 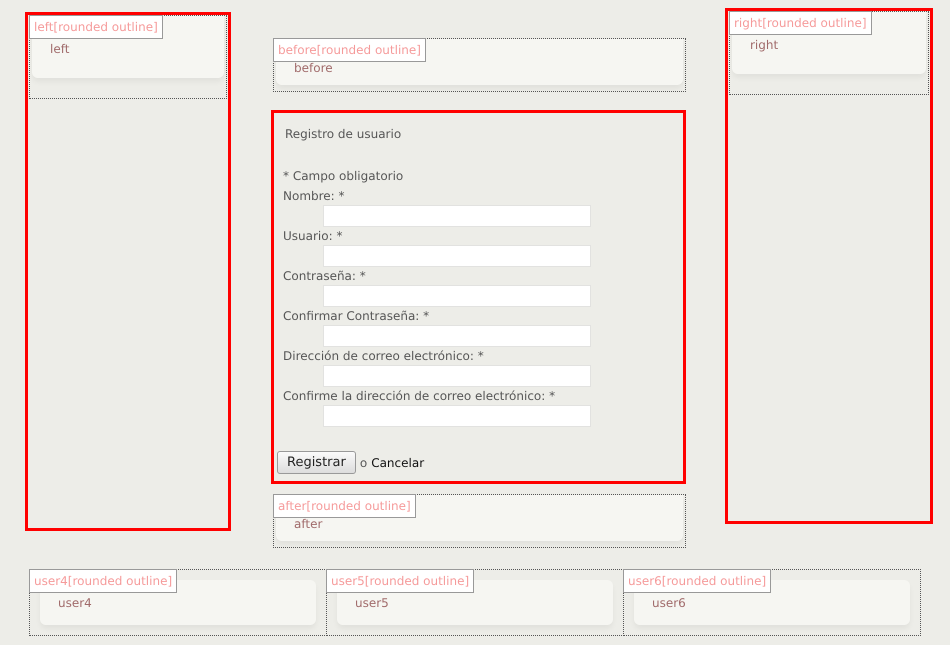 I want to click on module-position-tag: user5[rounded outline], so click(x=400, y=581).